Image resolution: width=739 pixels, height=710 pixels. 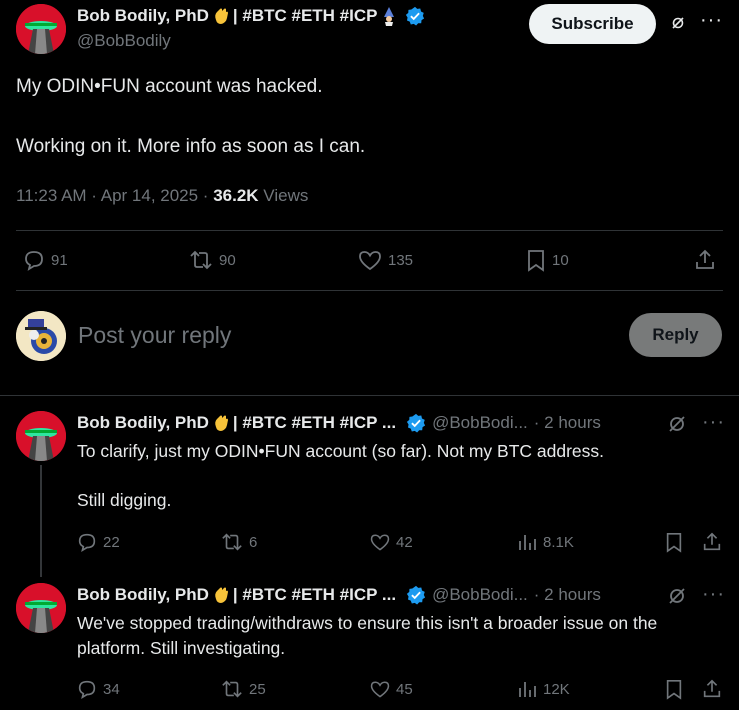 I want to click on post-text-line-1: My ODIN•FUN account was hacked., so click(x=169, y=86).